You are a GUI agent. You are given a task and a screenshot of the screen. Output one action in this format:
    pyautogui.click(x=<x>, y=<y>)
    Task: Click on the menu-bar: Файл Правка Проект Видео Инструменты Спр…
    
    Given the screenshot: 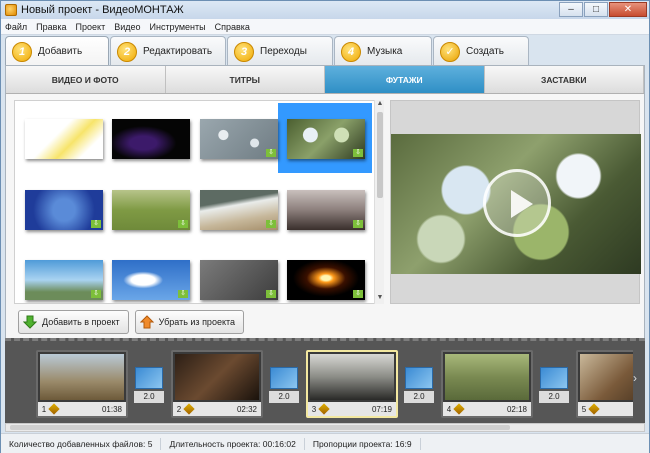 What is the action you would take?
    pyautogui.click(x=325, y=27)
    